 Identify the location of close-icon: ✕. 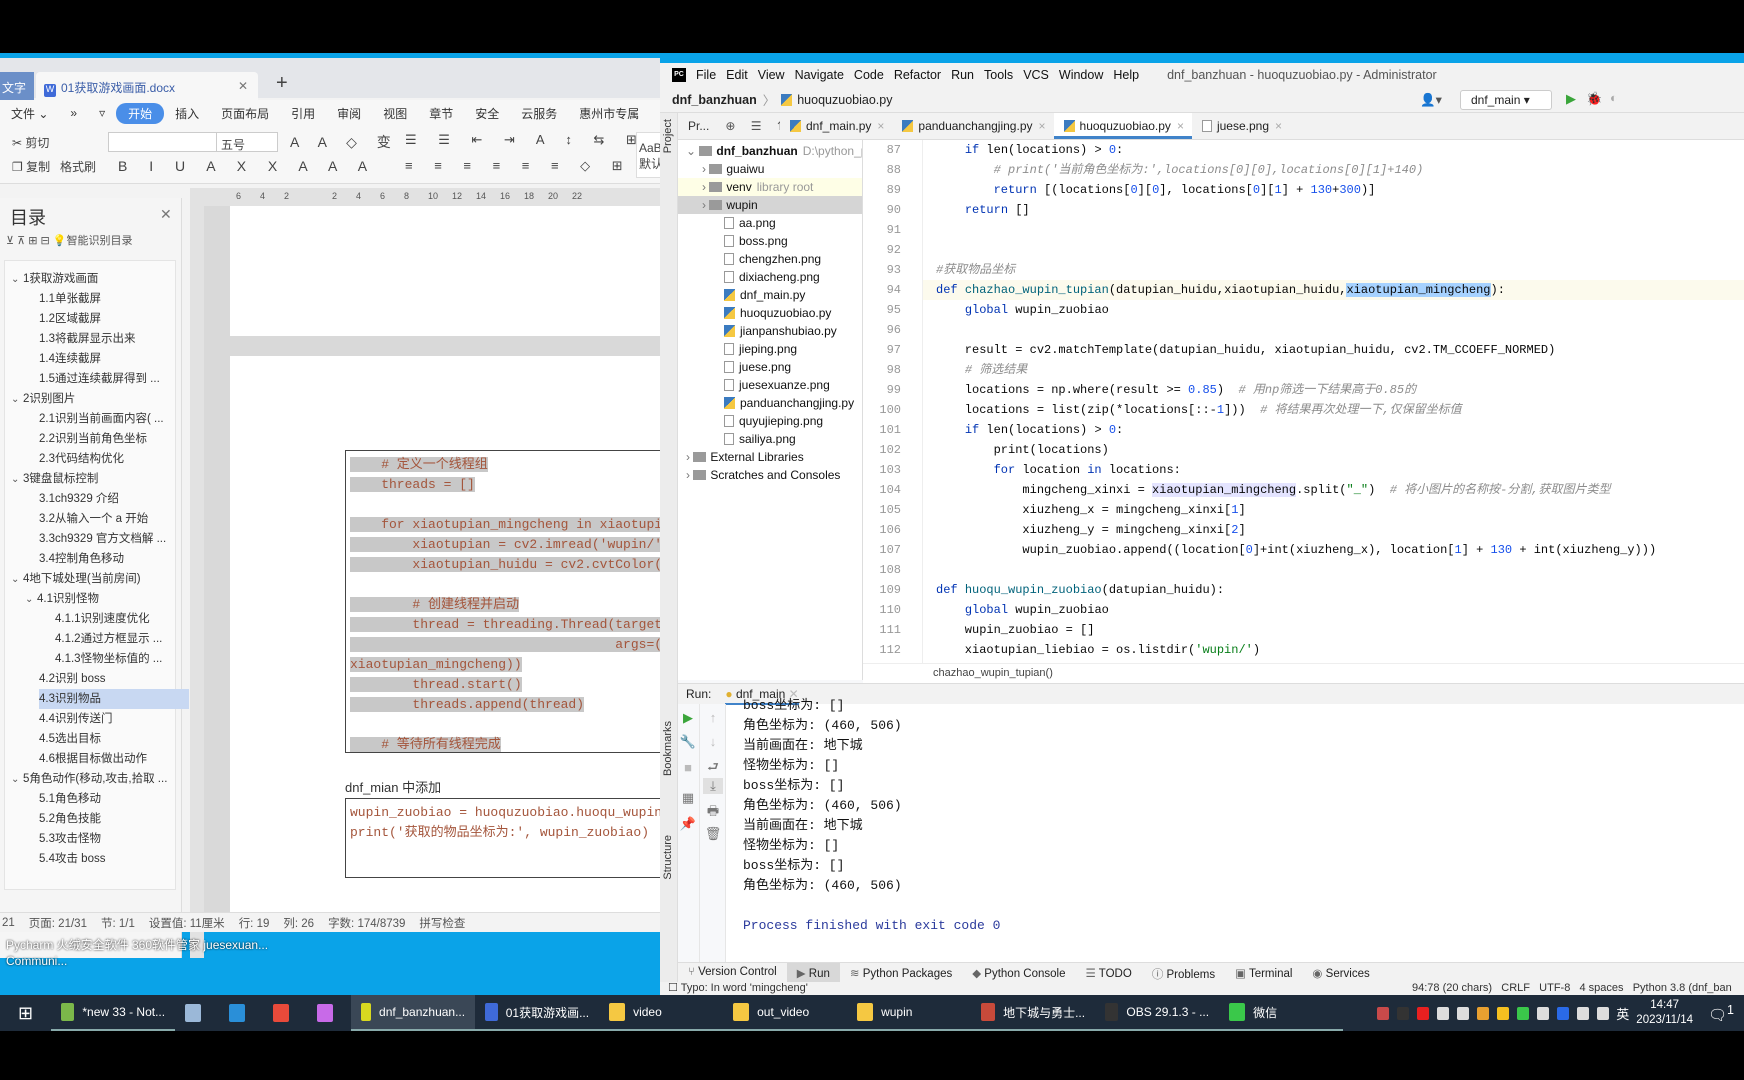
(243, 86).